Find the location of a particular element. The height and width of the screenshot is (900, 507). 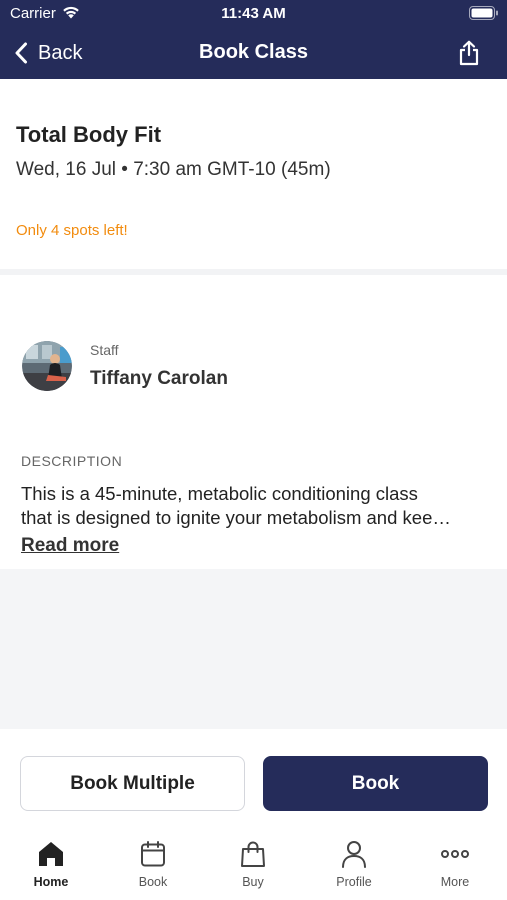

tab-more: More is located at coordinates (455, 868).